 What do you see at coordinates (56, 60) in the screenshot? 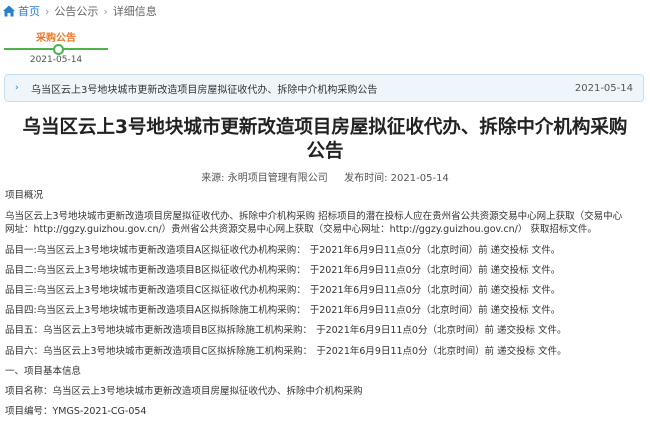
I see `progress-step-date: 2021-05-14` at bounding box center [56, 60].